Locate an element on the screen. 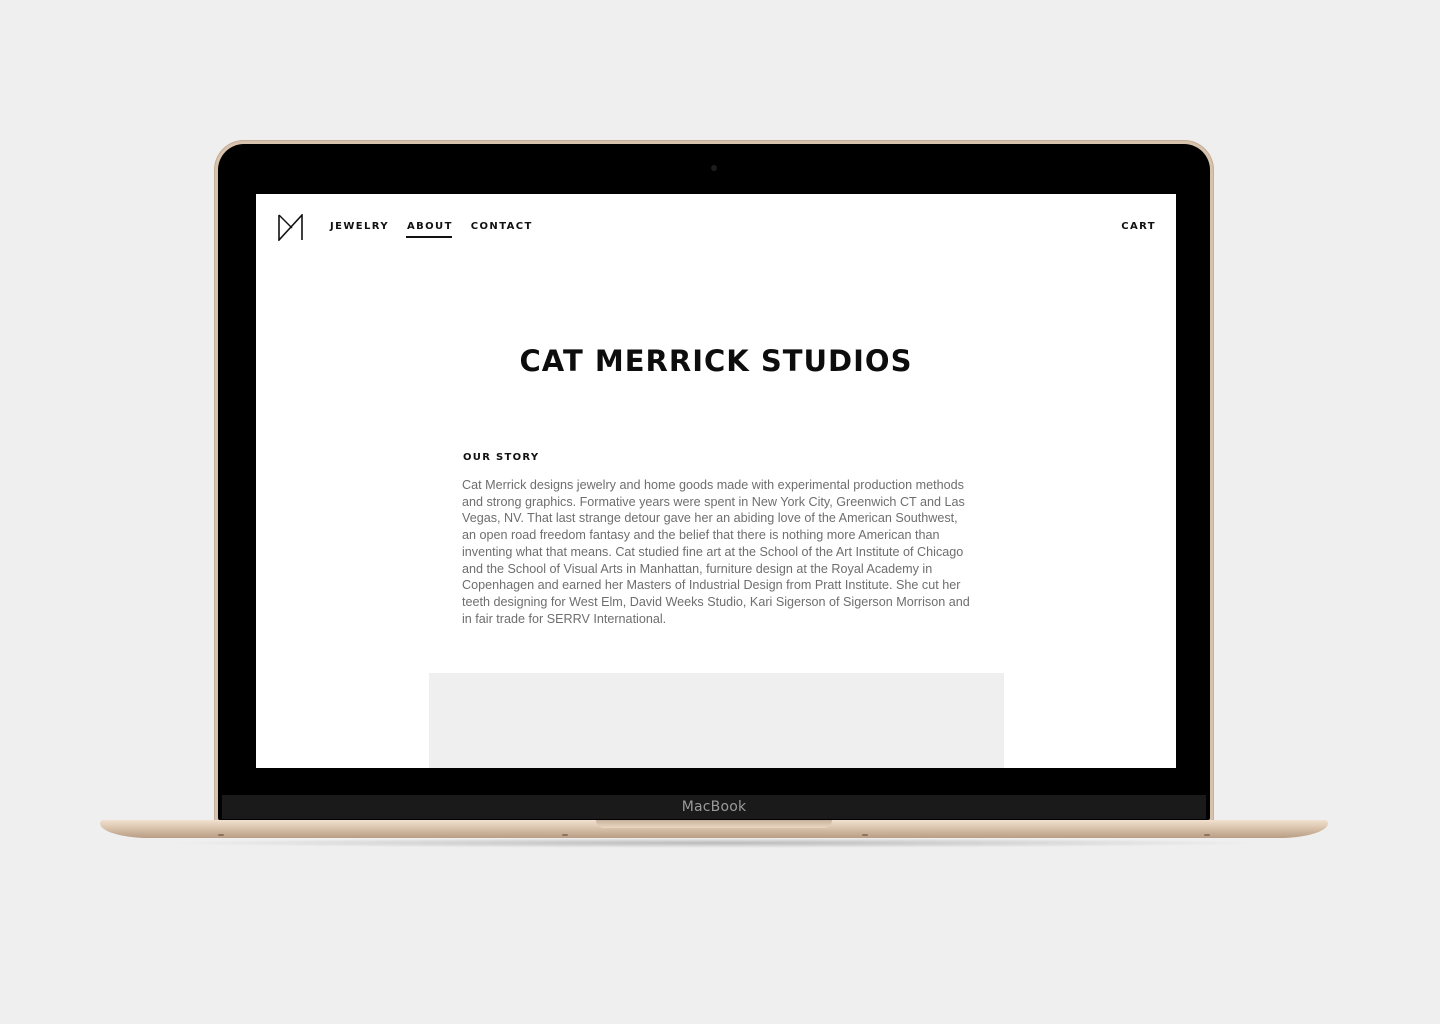 The image size is (1440, 1024). laptop-chin: MacBook is located at coordinates (714, 807).